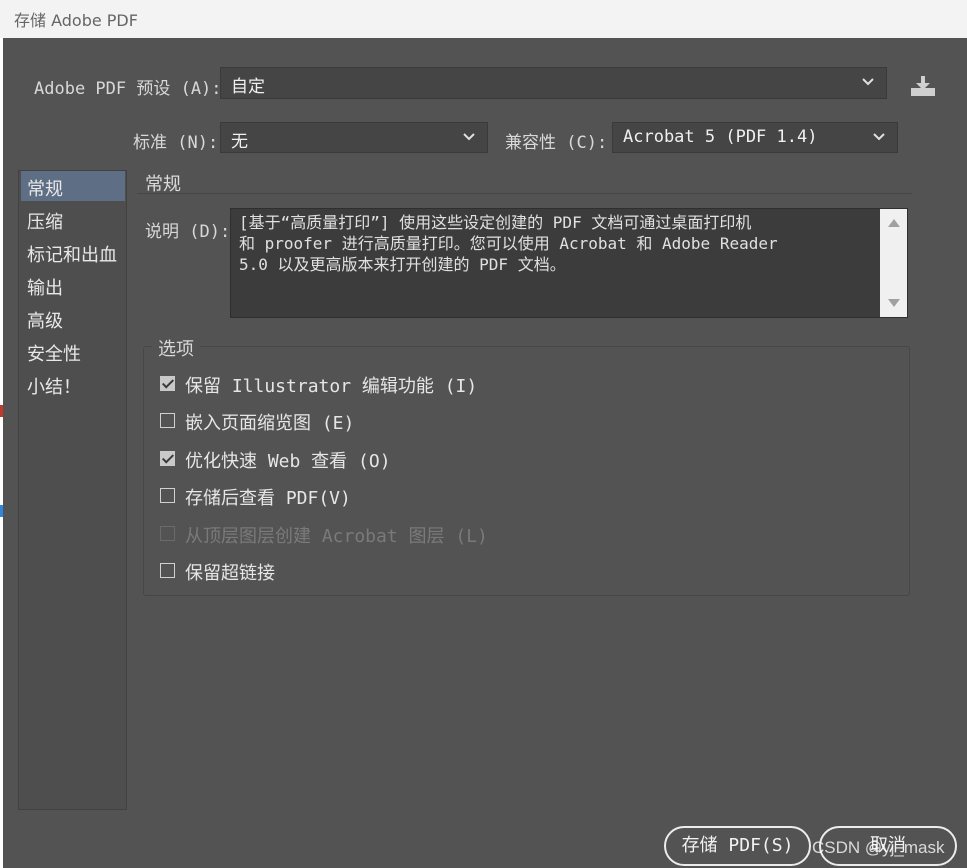 The width and height of the screenshot is (967, 868). What do you see at coordinates (239, 142) in the screenshot?
I see `standard-value: 无` at bounding box center [239, 142].